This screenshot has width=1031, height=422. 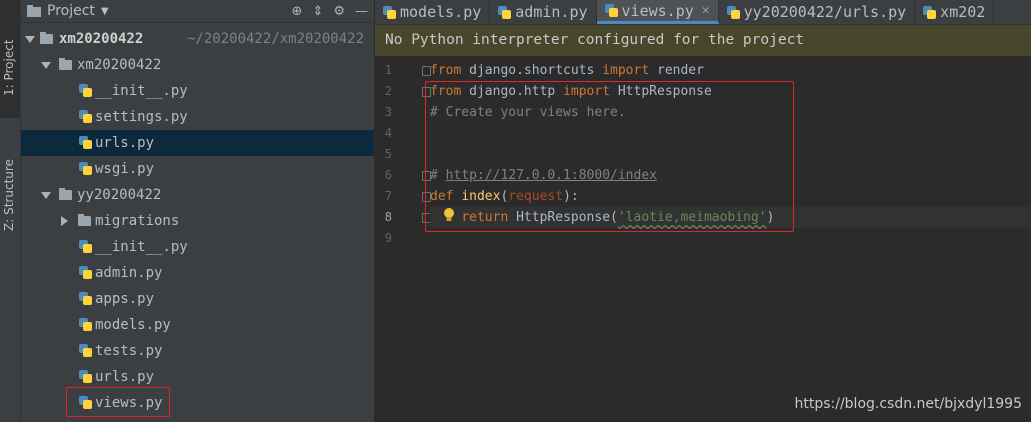 I want to click on tree-root-row: xm20200422 ~/20200422/xm20200422, so click(x=197, y=39).